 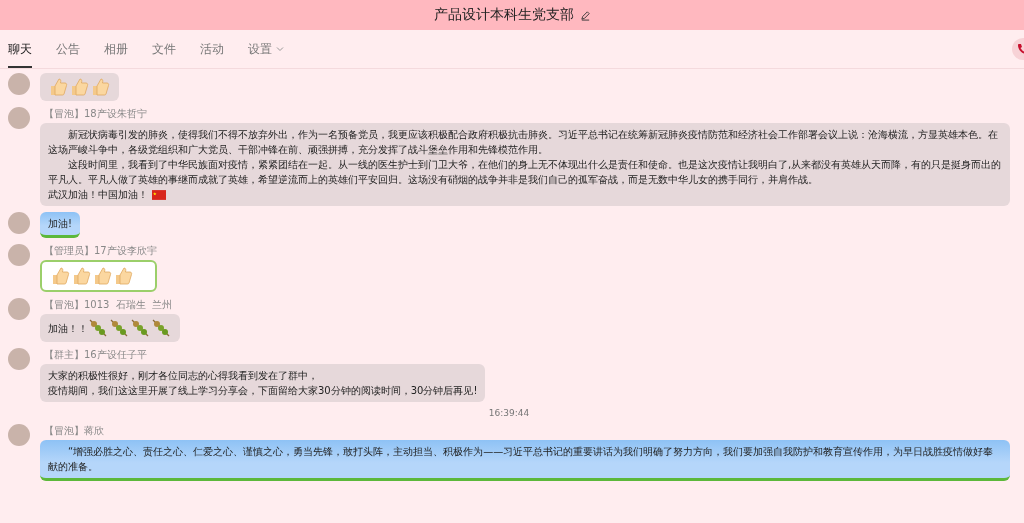 I want to click on message-text: 加油！！, so click(x=68, y=328).